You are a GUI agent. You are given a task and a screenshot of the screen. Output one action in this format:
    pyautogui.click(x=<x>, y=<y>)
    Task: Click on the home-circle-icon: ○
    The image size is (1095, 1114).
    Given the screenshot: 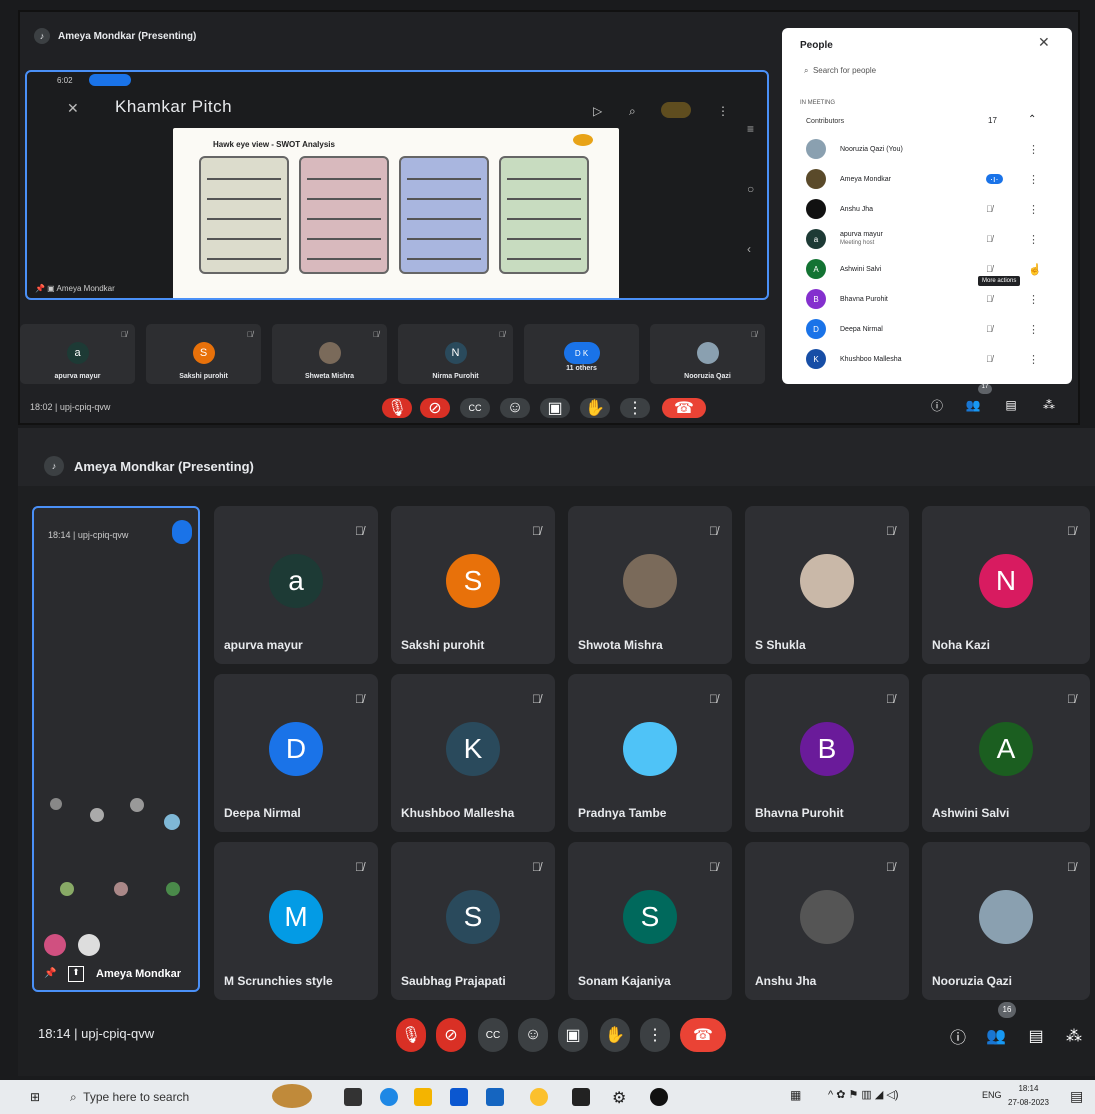 What is the action you would take?
    pyautogui.click(x=750, y=189)
    